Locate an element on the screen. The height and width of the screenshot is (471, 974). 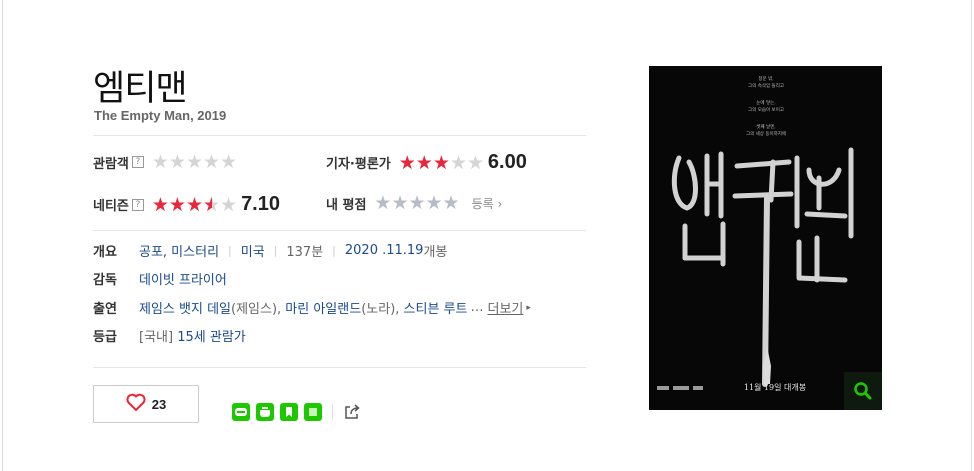
grade-link: 15세 관람가 is located at coordinates (211, 335).